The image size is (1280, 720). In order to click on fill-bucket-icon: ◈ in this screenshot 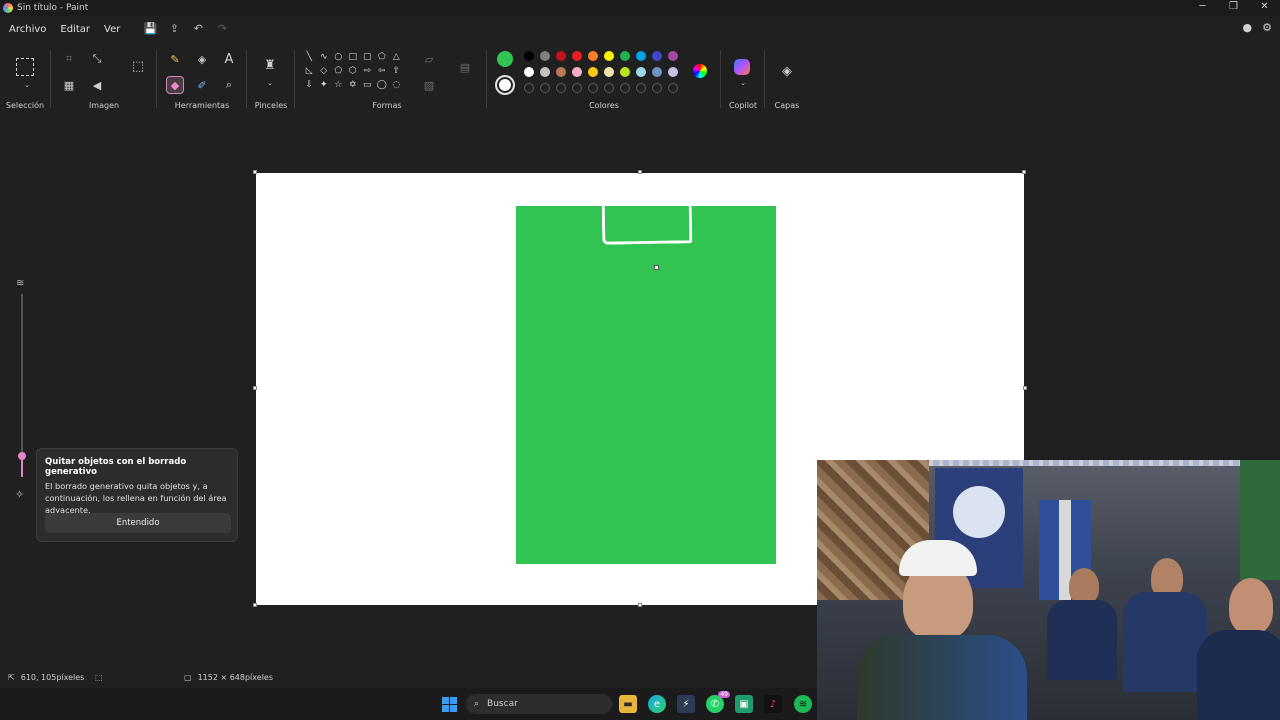, I will do `click(202, 59)`.